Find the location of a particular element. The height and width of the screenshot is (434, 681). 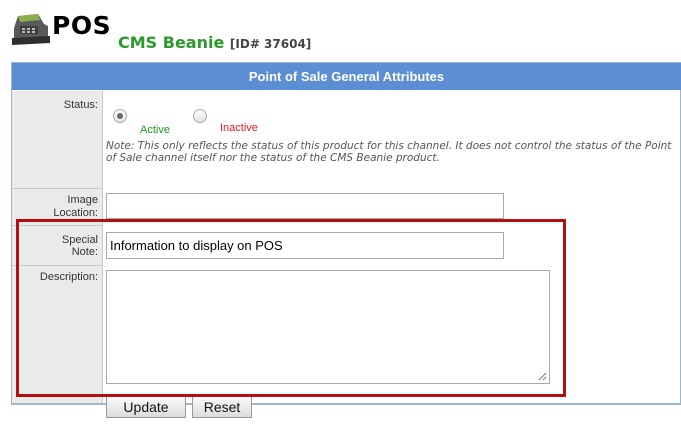

status-active-radio is located at coordinates (120, 116).